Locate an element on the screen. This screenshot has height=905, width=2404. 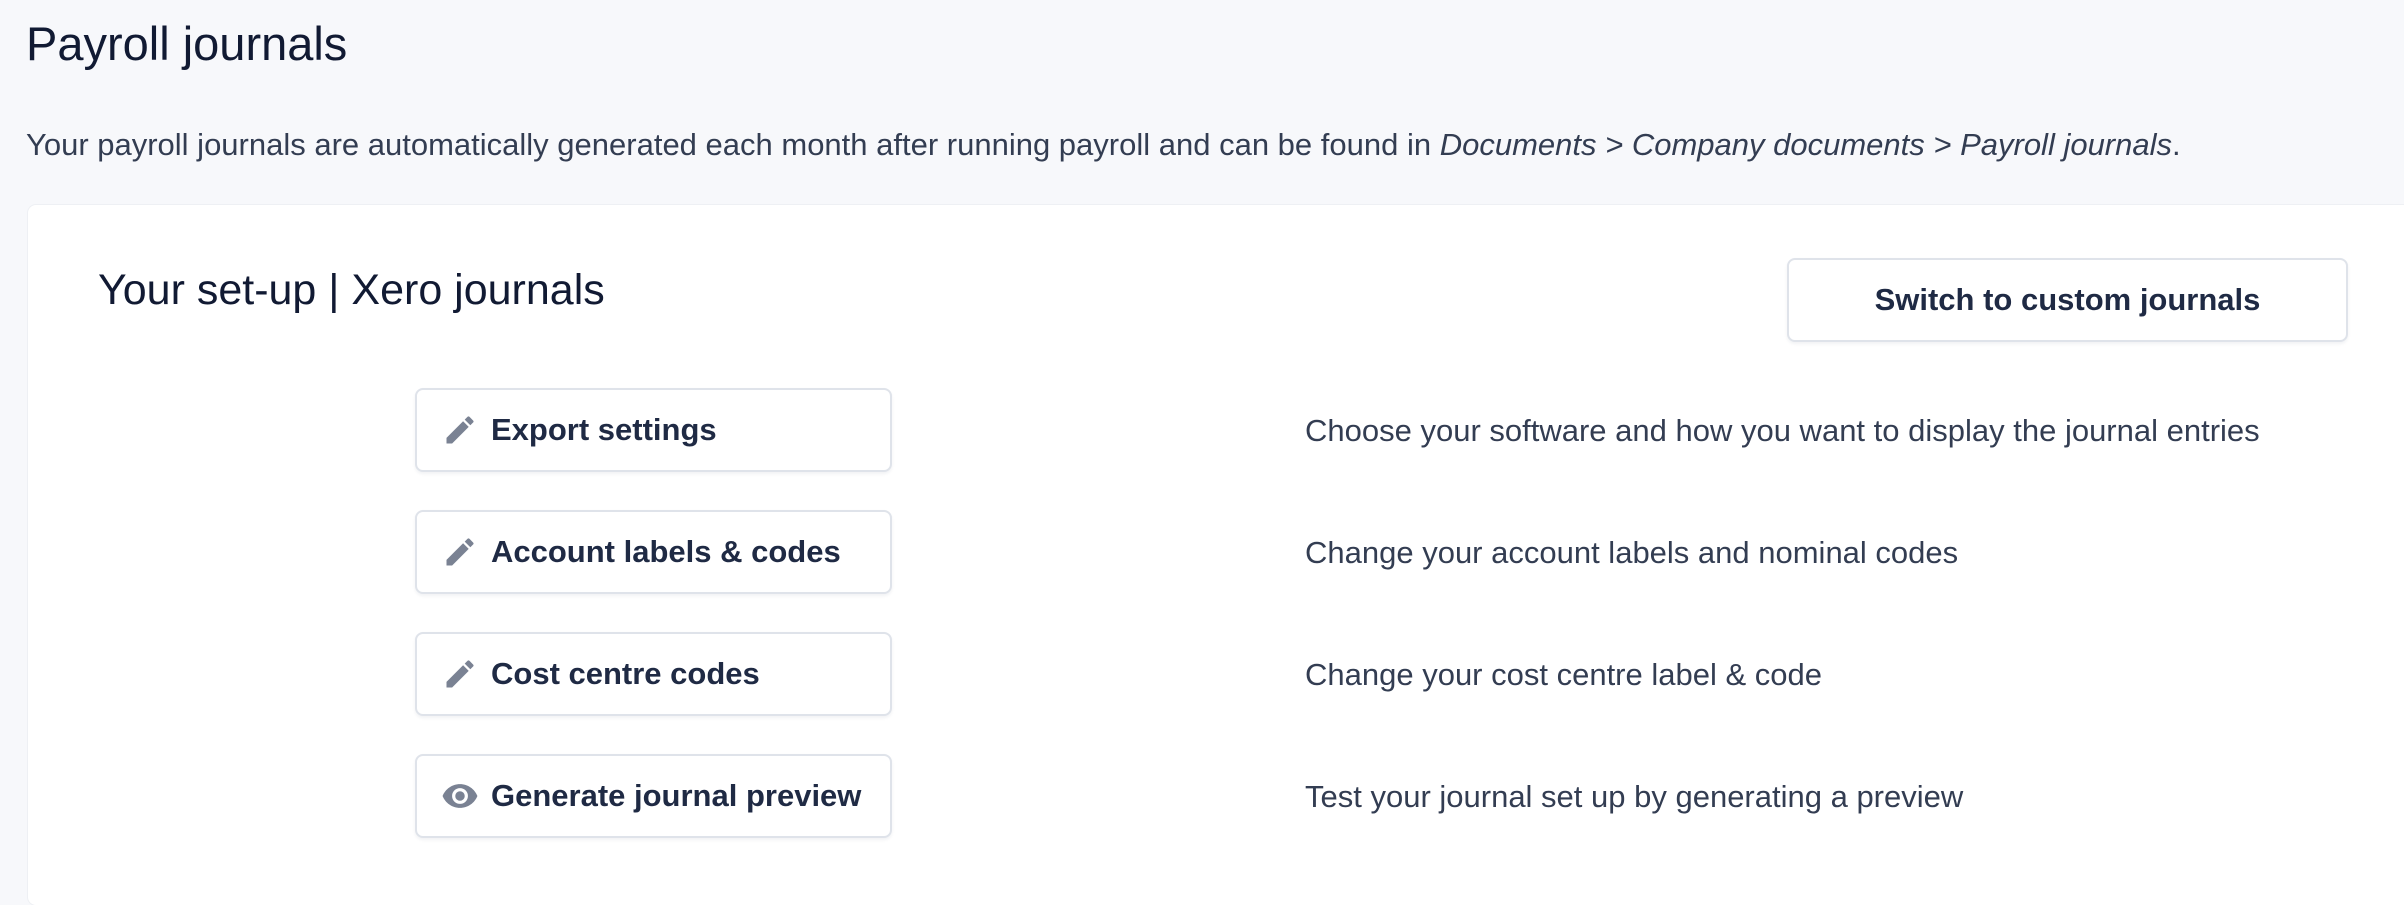
cost-centre-codes-button: Cost centre codes is located at coordinates (653, 674).